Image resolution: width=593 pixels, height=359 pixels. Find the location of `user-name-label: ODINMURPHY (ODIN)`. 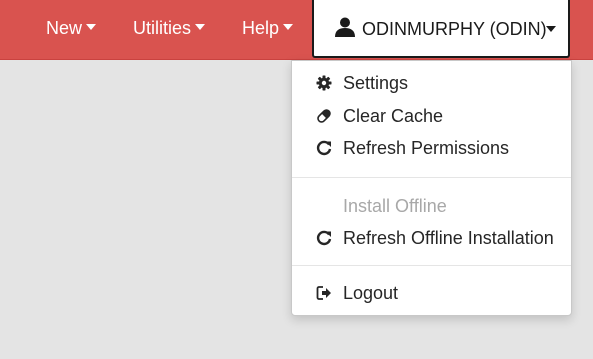

user-name-label: ODINMURPHY (ODIN) is located at coordinates (454, 29).